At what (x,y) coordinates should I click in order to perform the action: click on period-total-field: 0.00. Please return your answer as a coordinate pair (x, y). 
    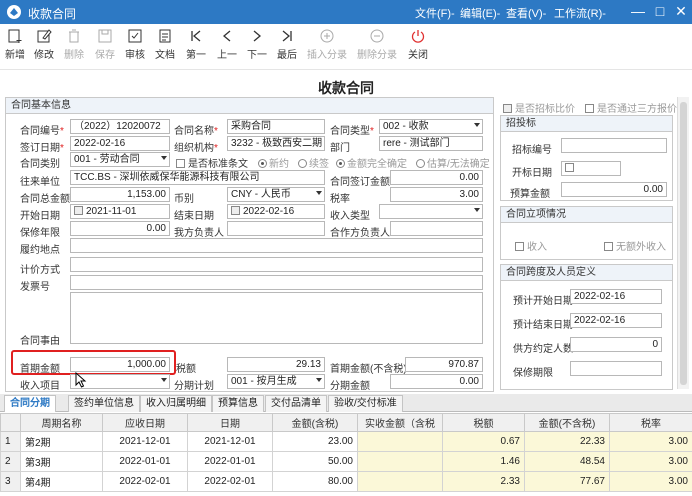
    Looking at the image, I should click on (436, 381).